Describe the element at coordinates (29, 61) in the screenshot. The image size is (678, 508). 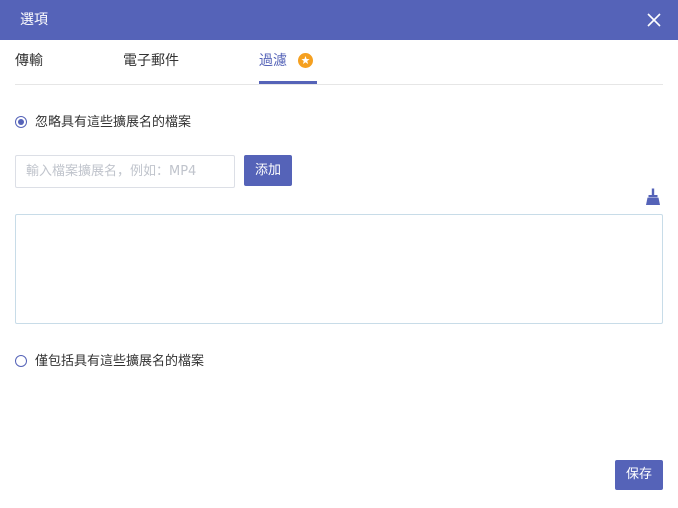
I see `tab-transfer: 傳輸` at that location.